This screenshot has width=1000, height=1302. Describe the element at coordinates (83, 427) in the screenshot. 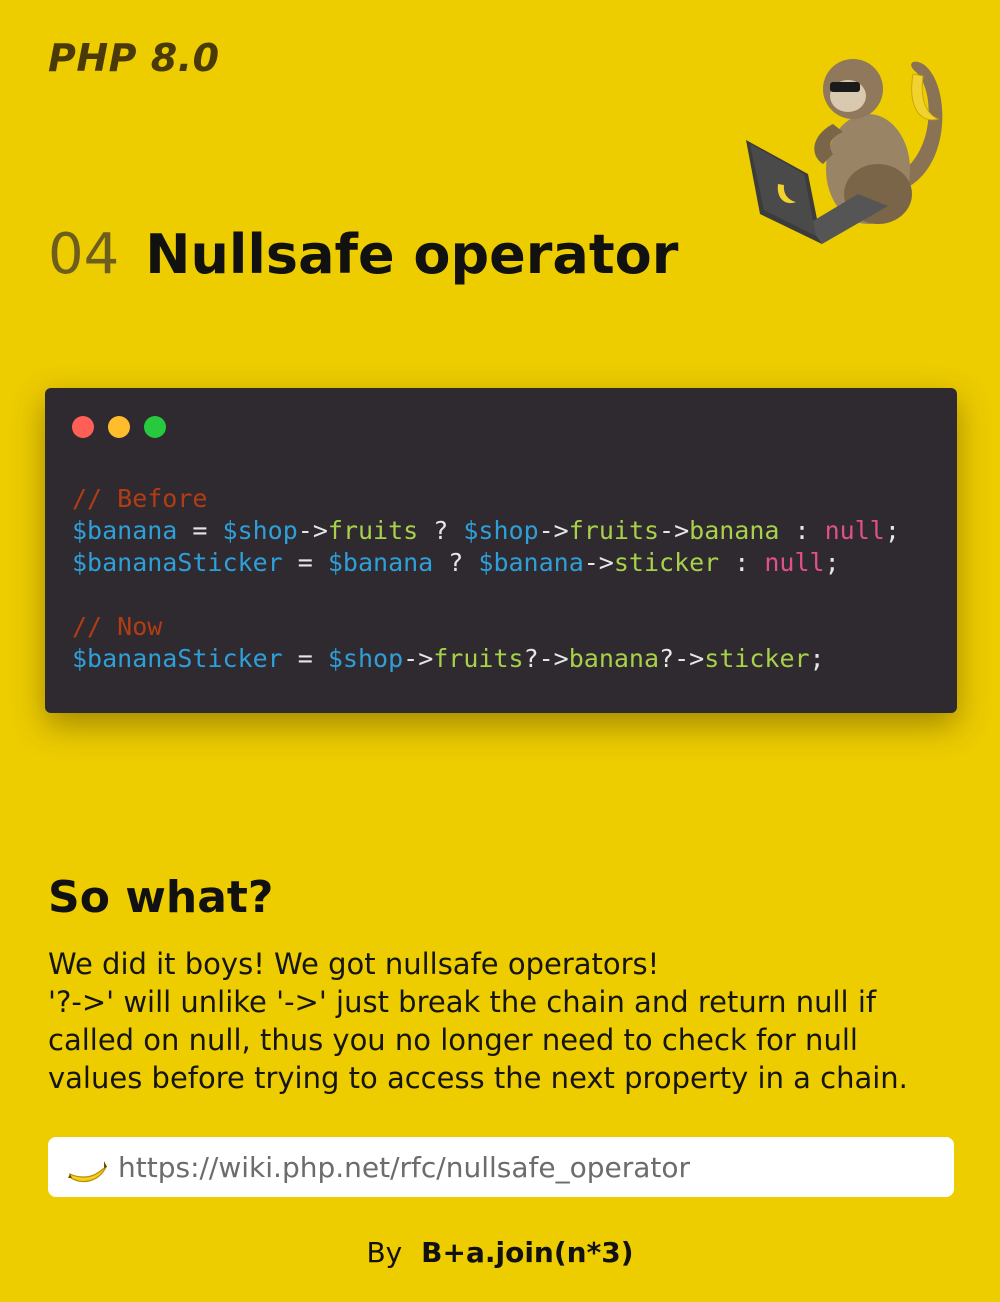

I see `close-dot-icon` at that location.